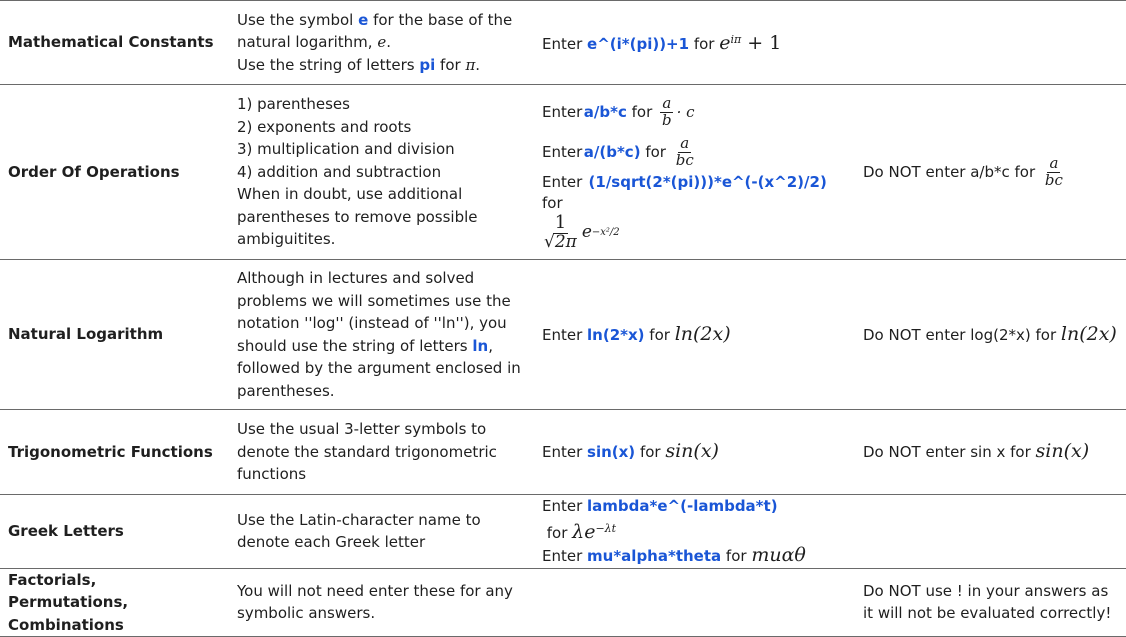 Image resolution: width=1126 pixels, height=637 pixels. I want to click on description-line: parentheses., so click(286, 390).